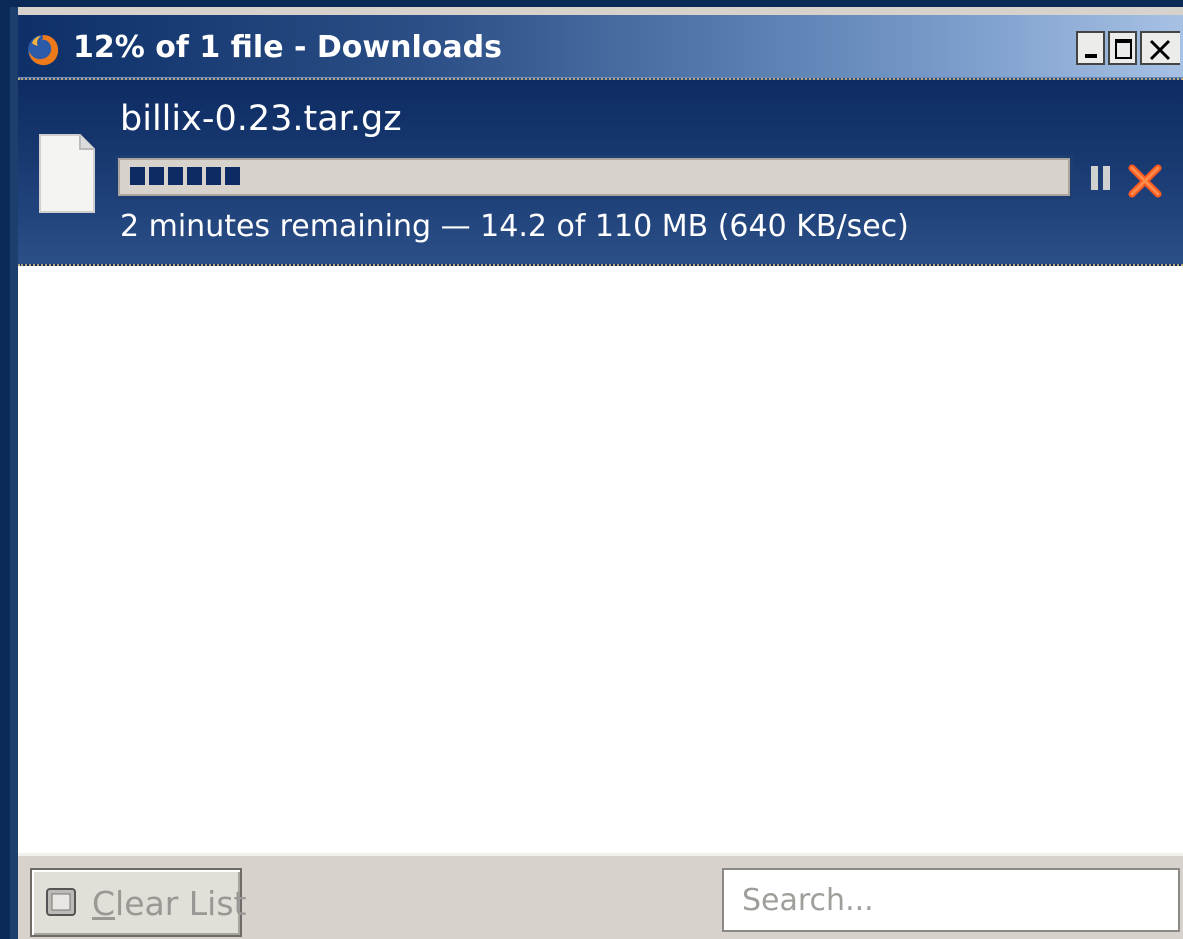 The image size is (1183, 939). I want to click on cancel-button, so click(1145, 181).